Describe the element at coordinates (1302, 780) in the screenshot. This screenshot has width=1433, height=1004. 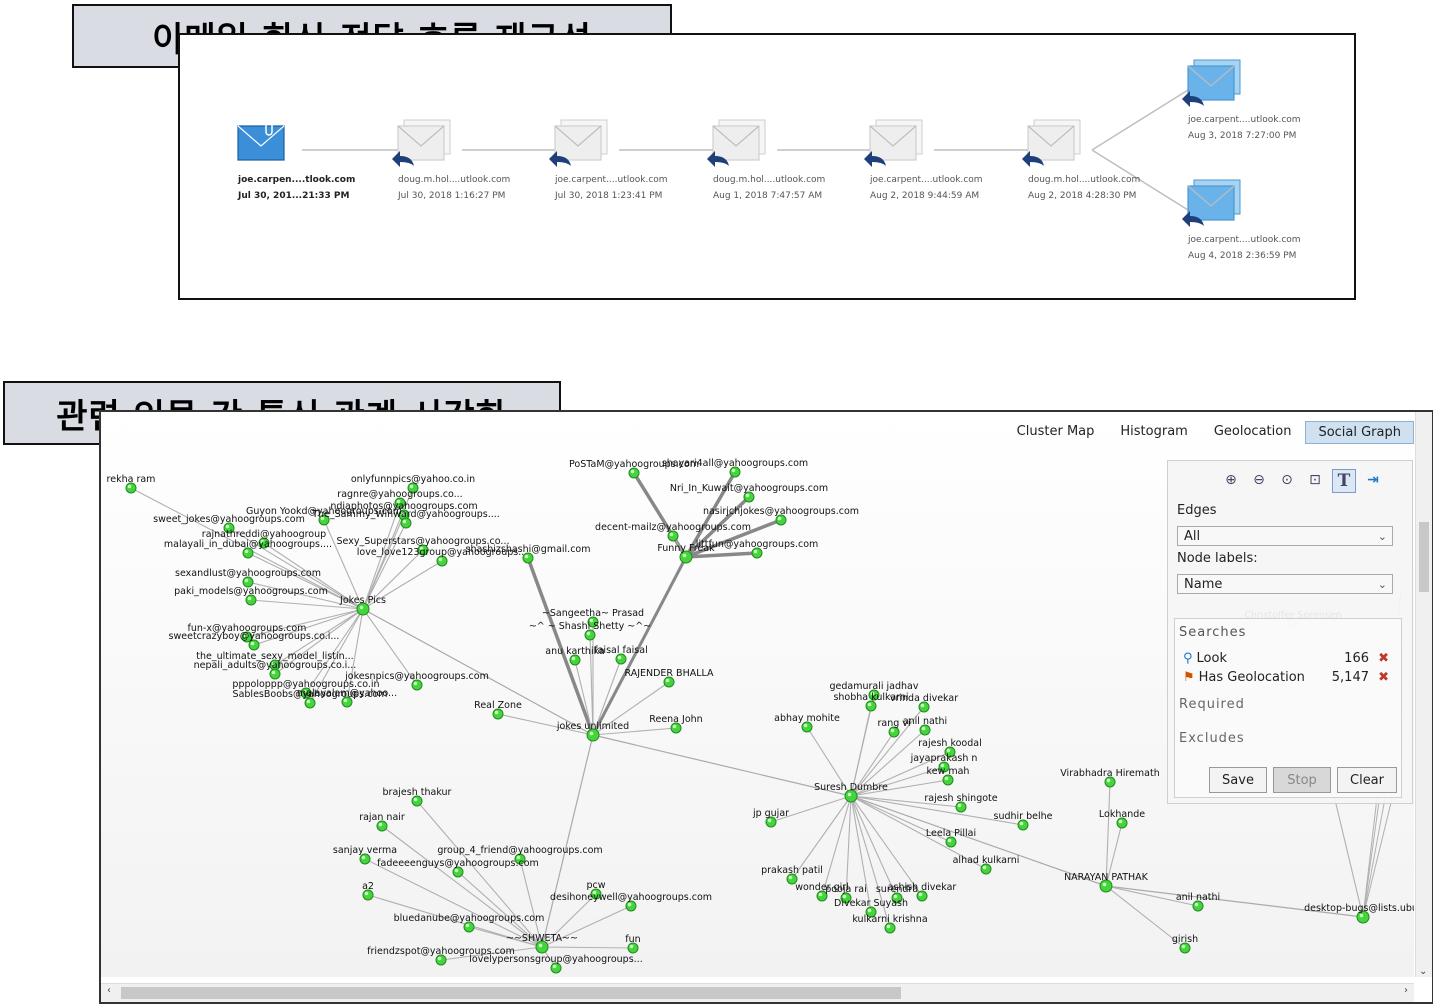
I see `stop-button: Stop` at that location.